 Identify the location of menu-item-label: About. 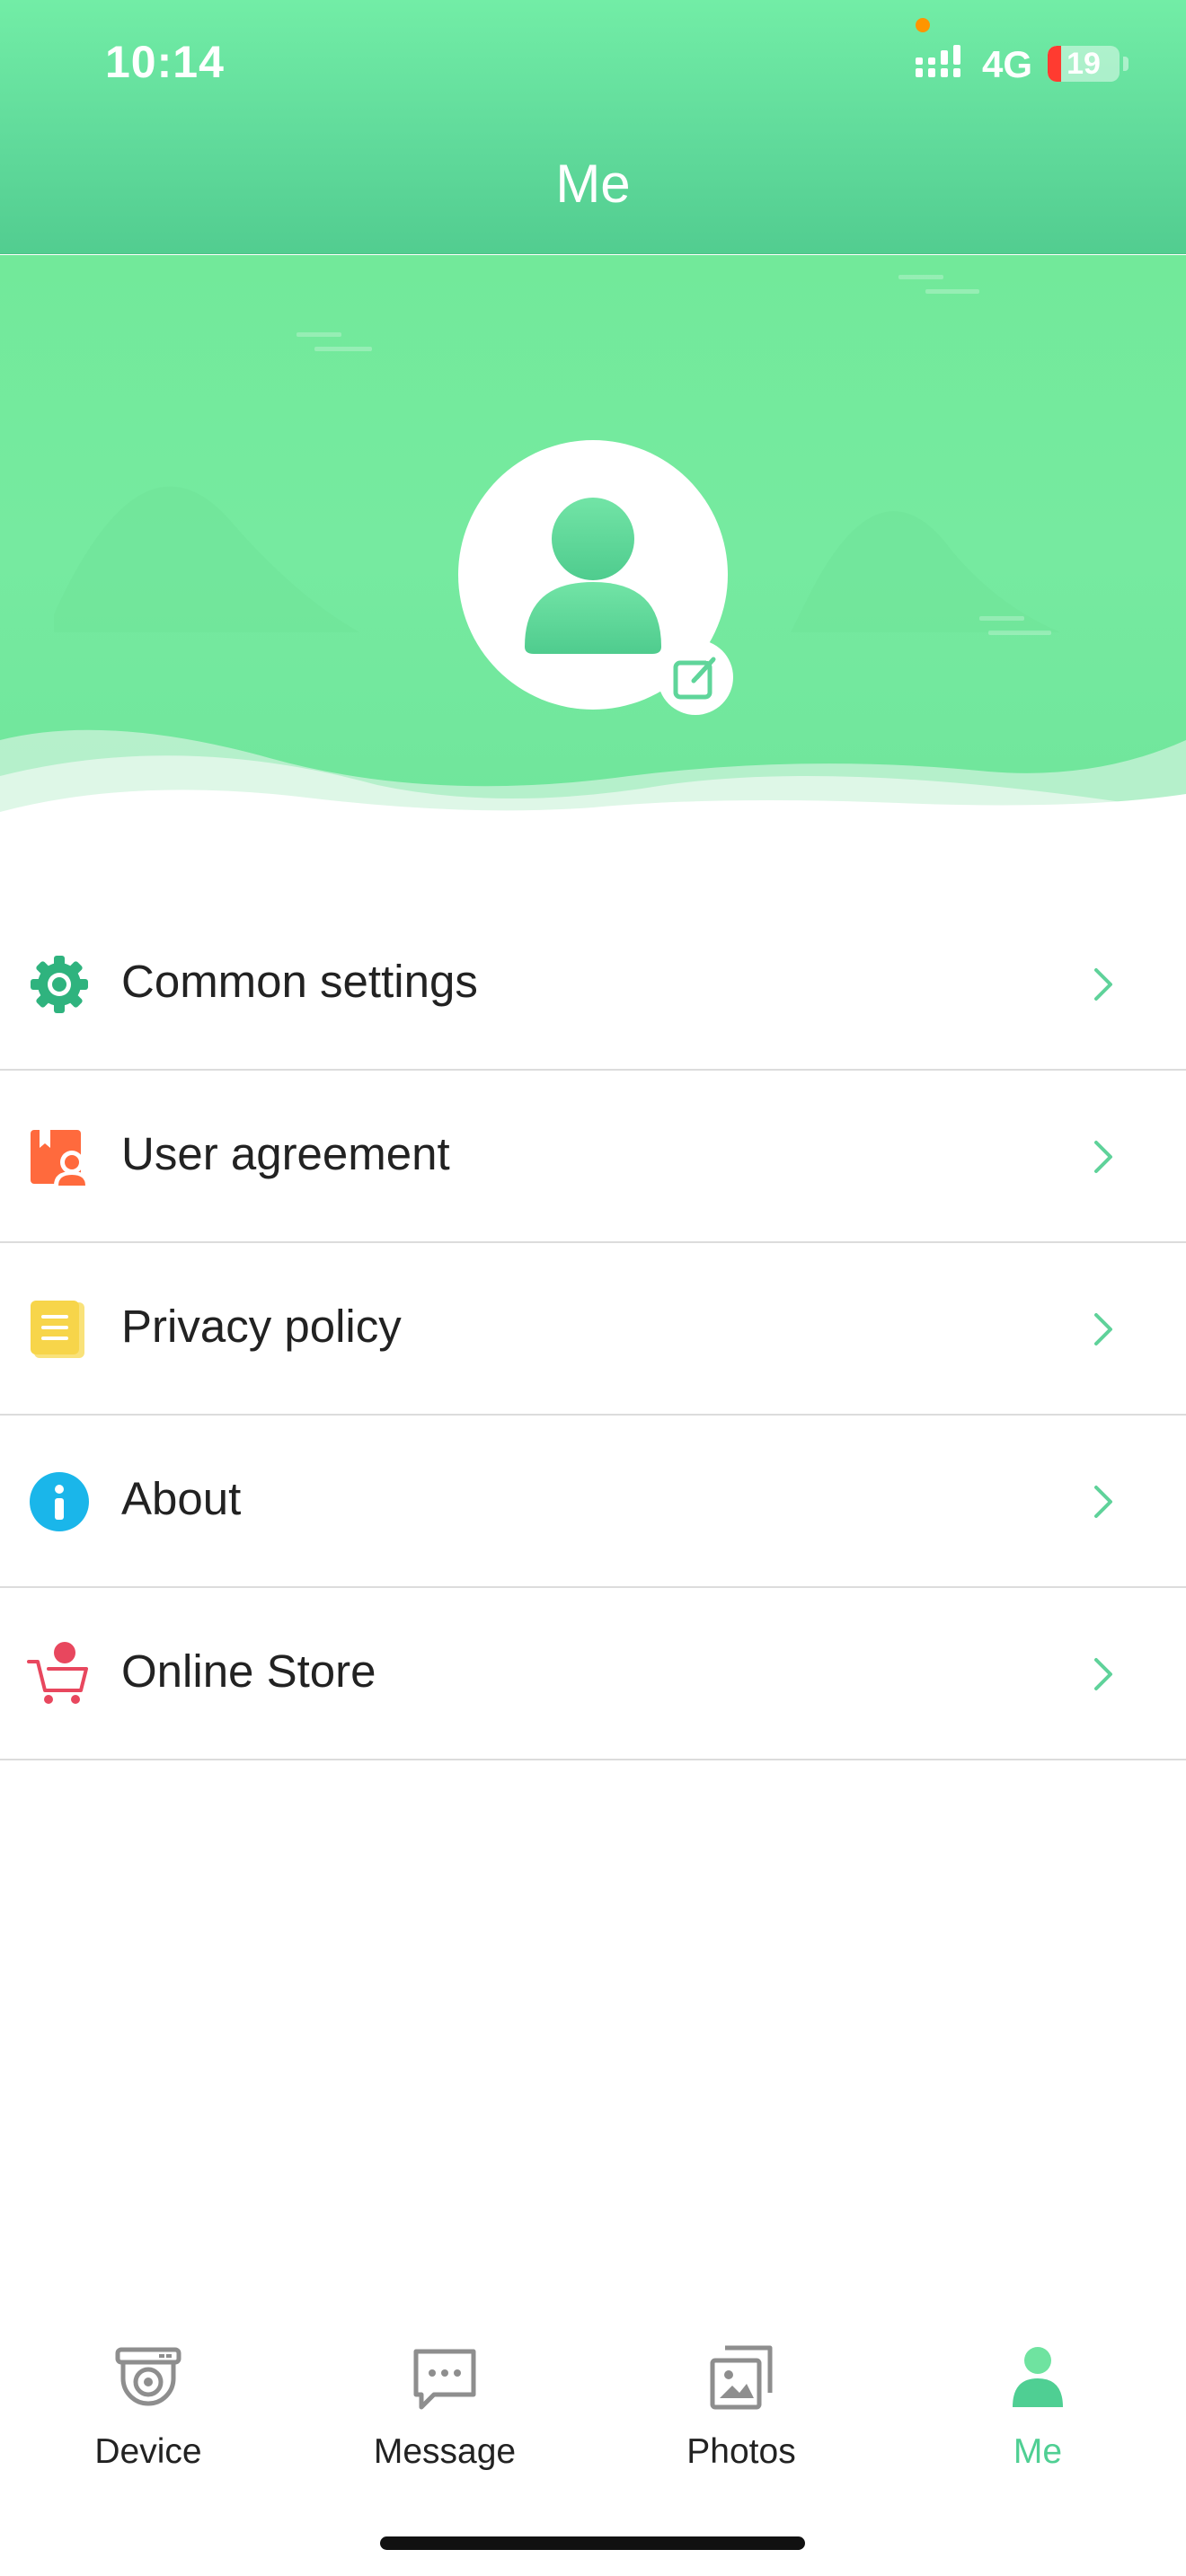
(181, 1498).